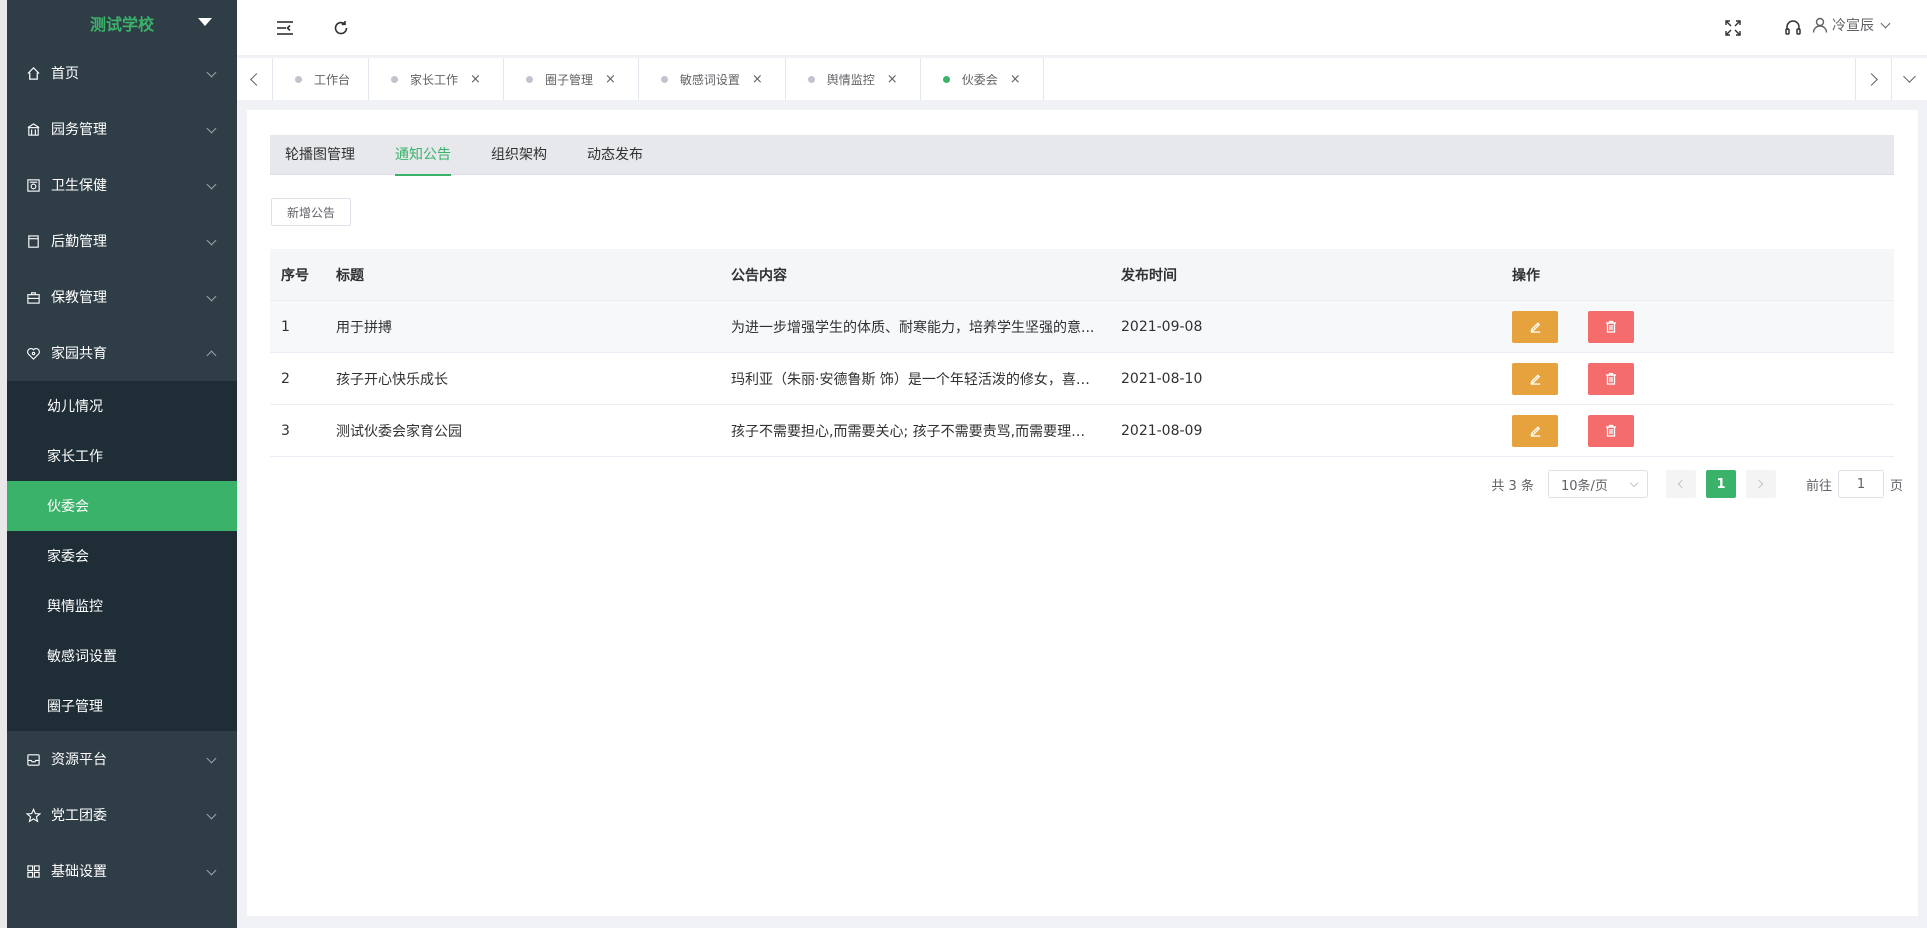 The image size is (1927, 928). I want to click on building-icon, so click(33, 129).